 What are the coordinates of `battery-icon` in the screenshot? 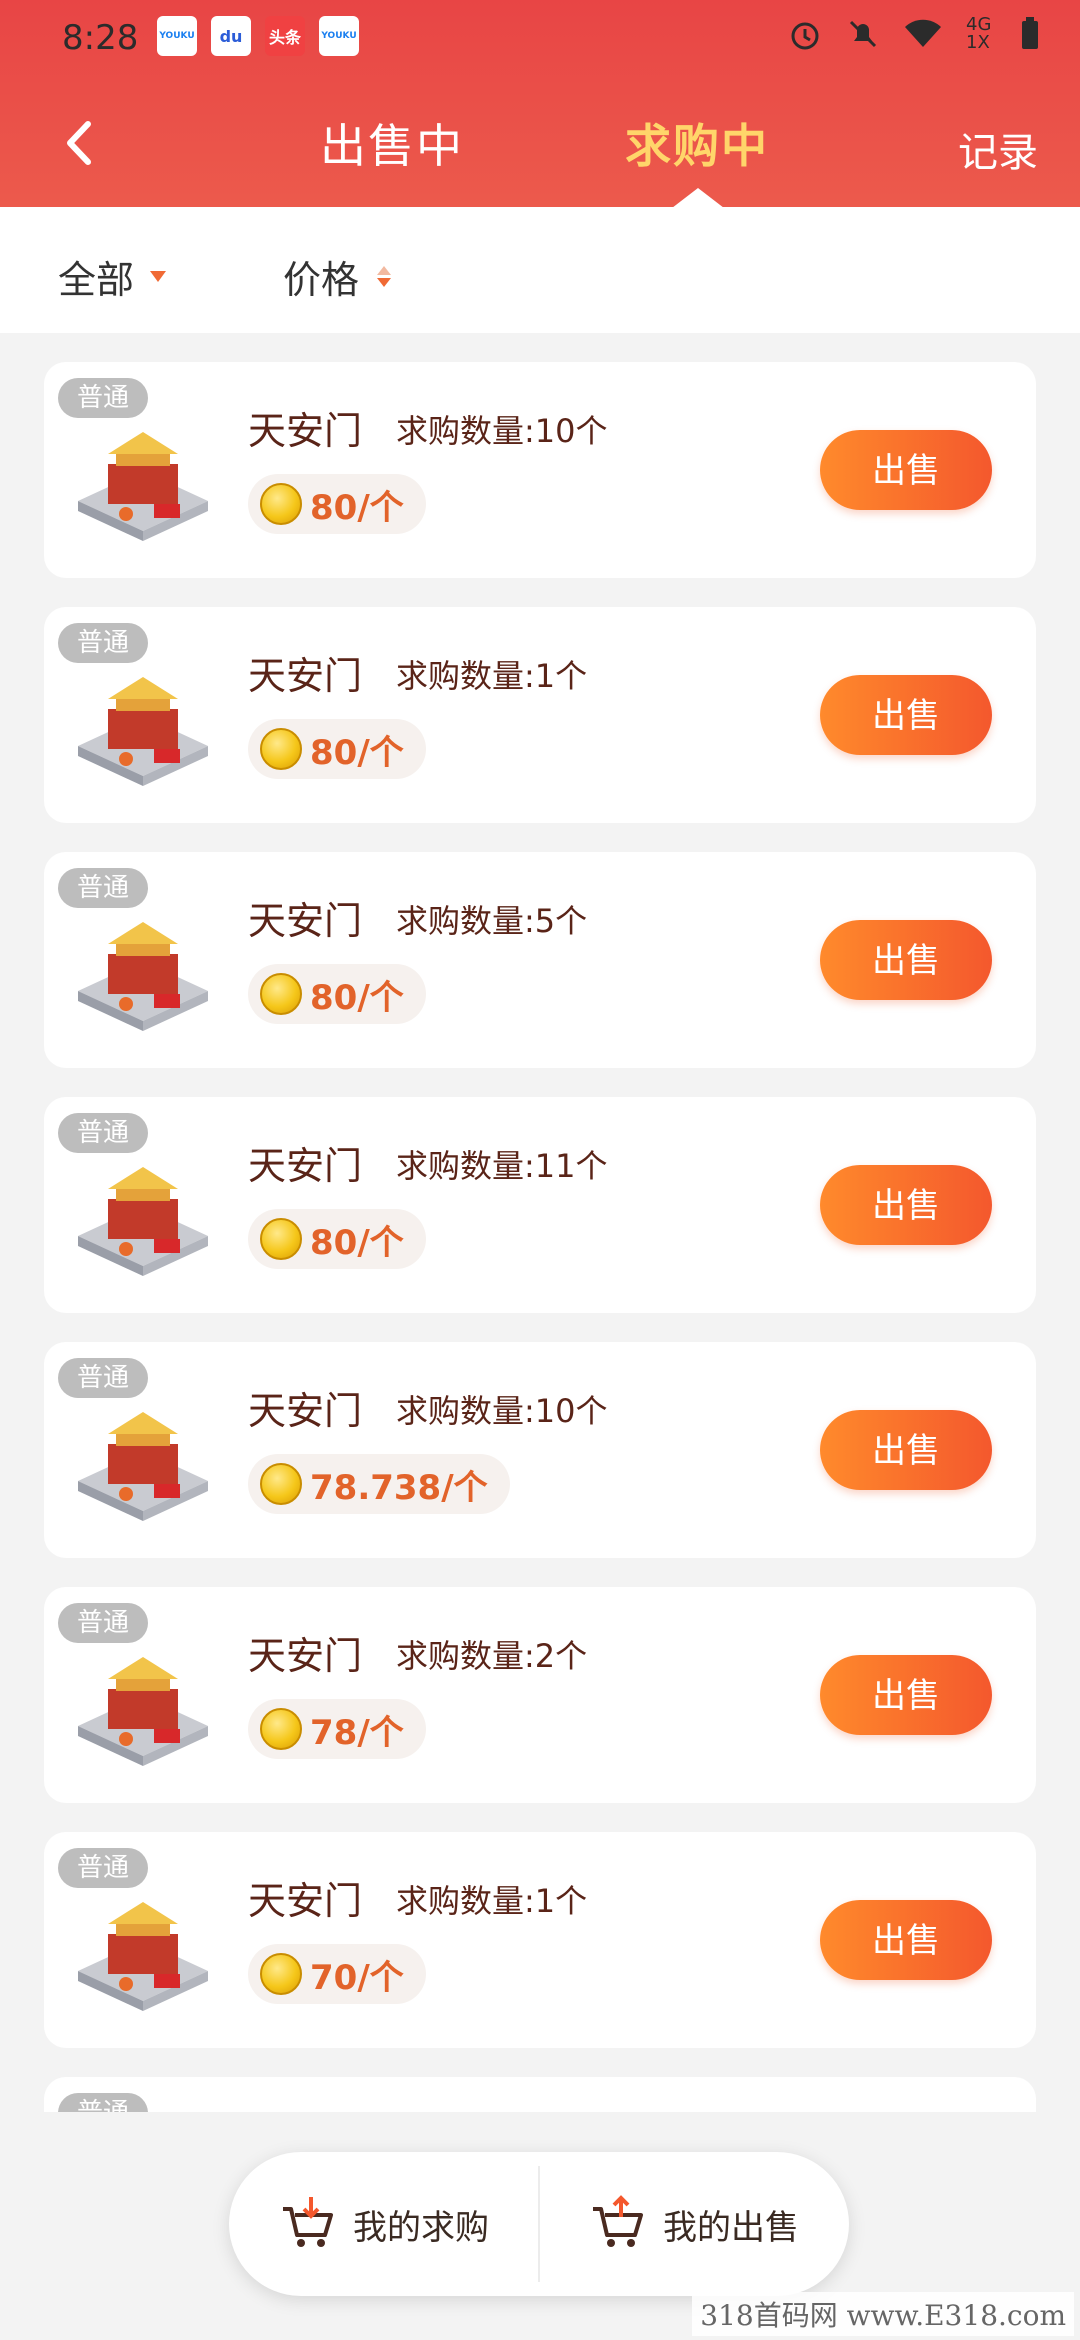 It's located at (1030, 33).